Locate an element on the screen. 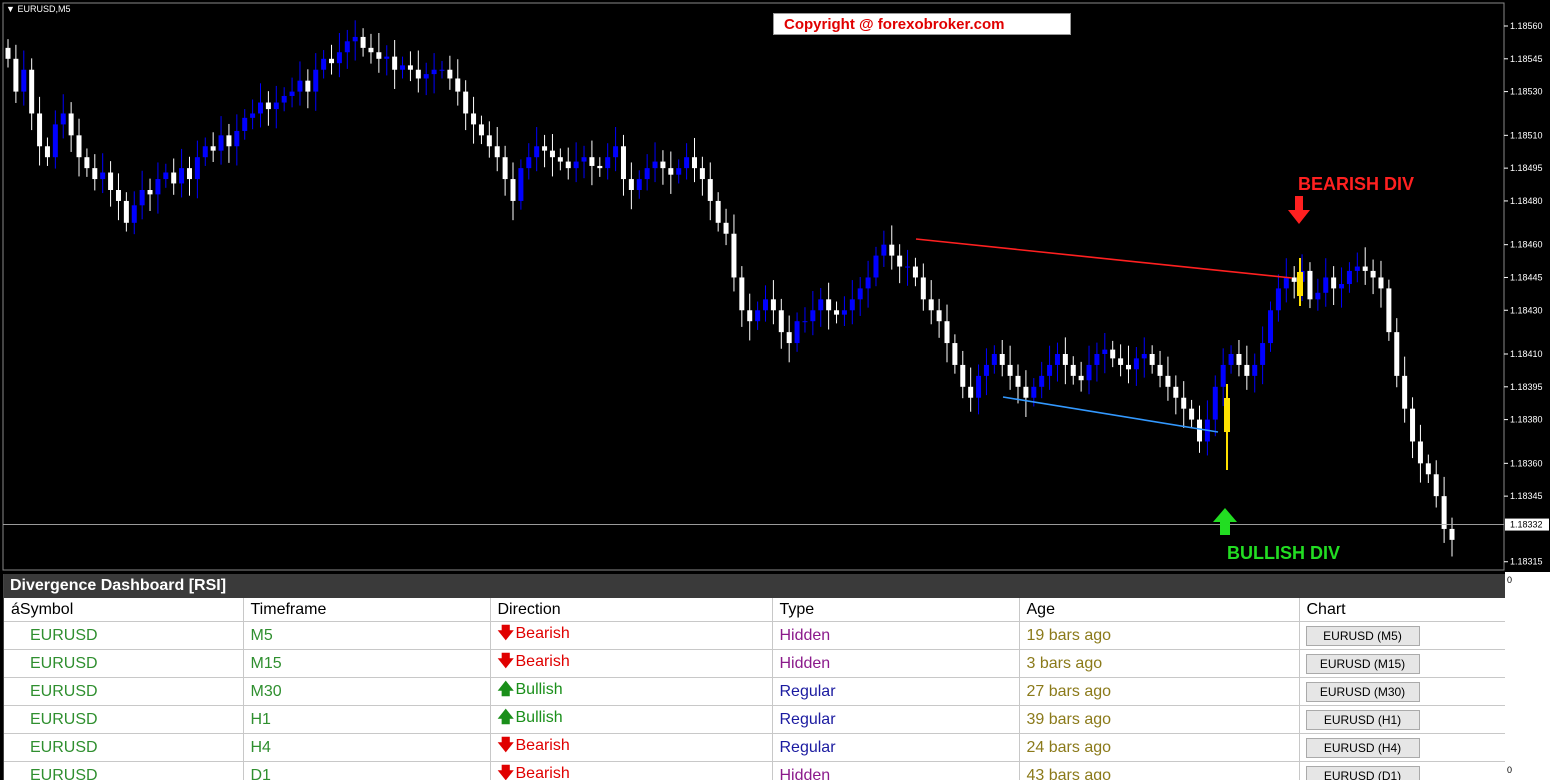 This screenshot has height=780, width=1550. col-header-timeframe: Timeframe is located at coordinates (367, 610).